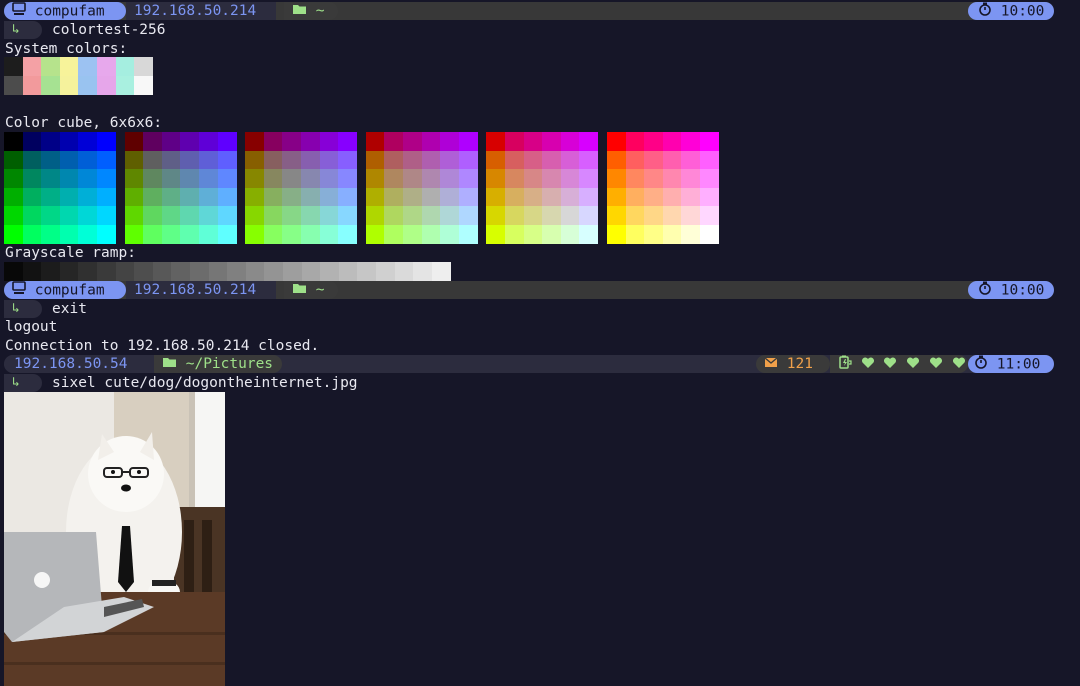  What do you see at coordinates (195, 11) in the screenshot?
I see `ip-label: 192.168.50.214` at bounding box center [195, 11].